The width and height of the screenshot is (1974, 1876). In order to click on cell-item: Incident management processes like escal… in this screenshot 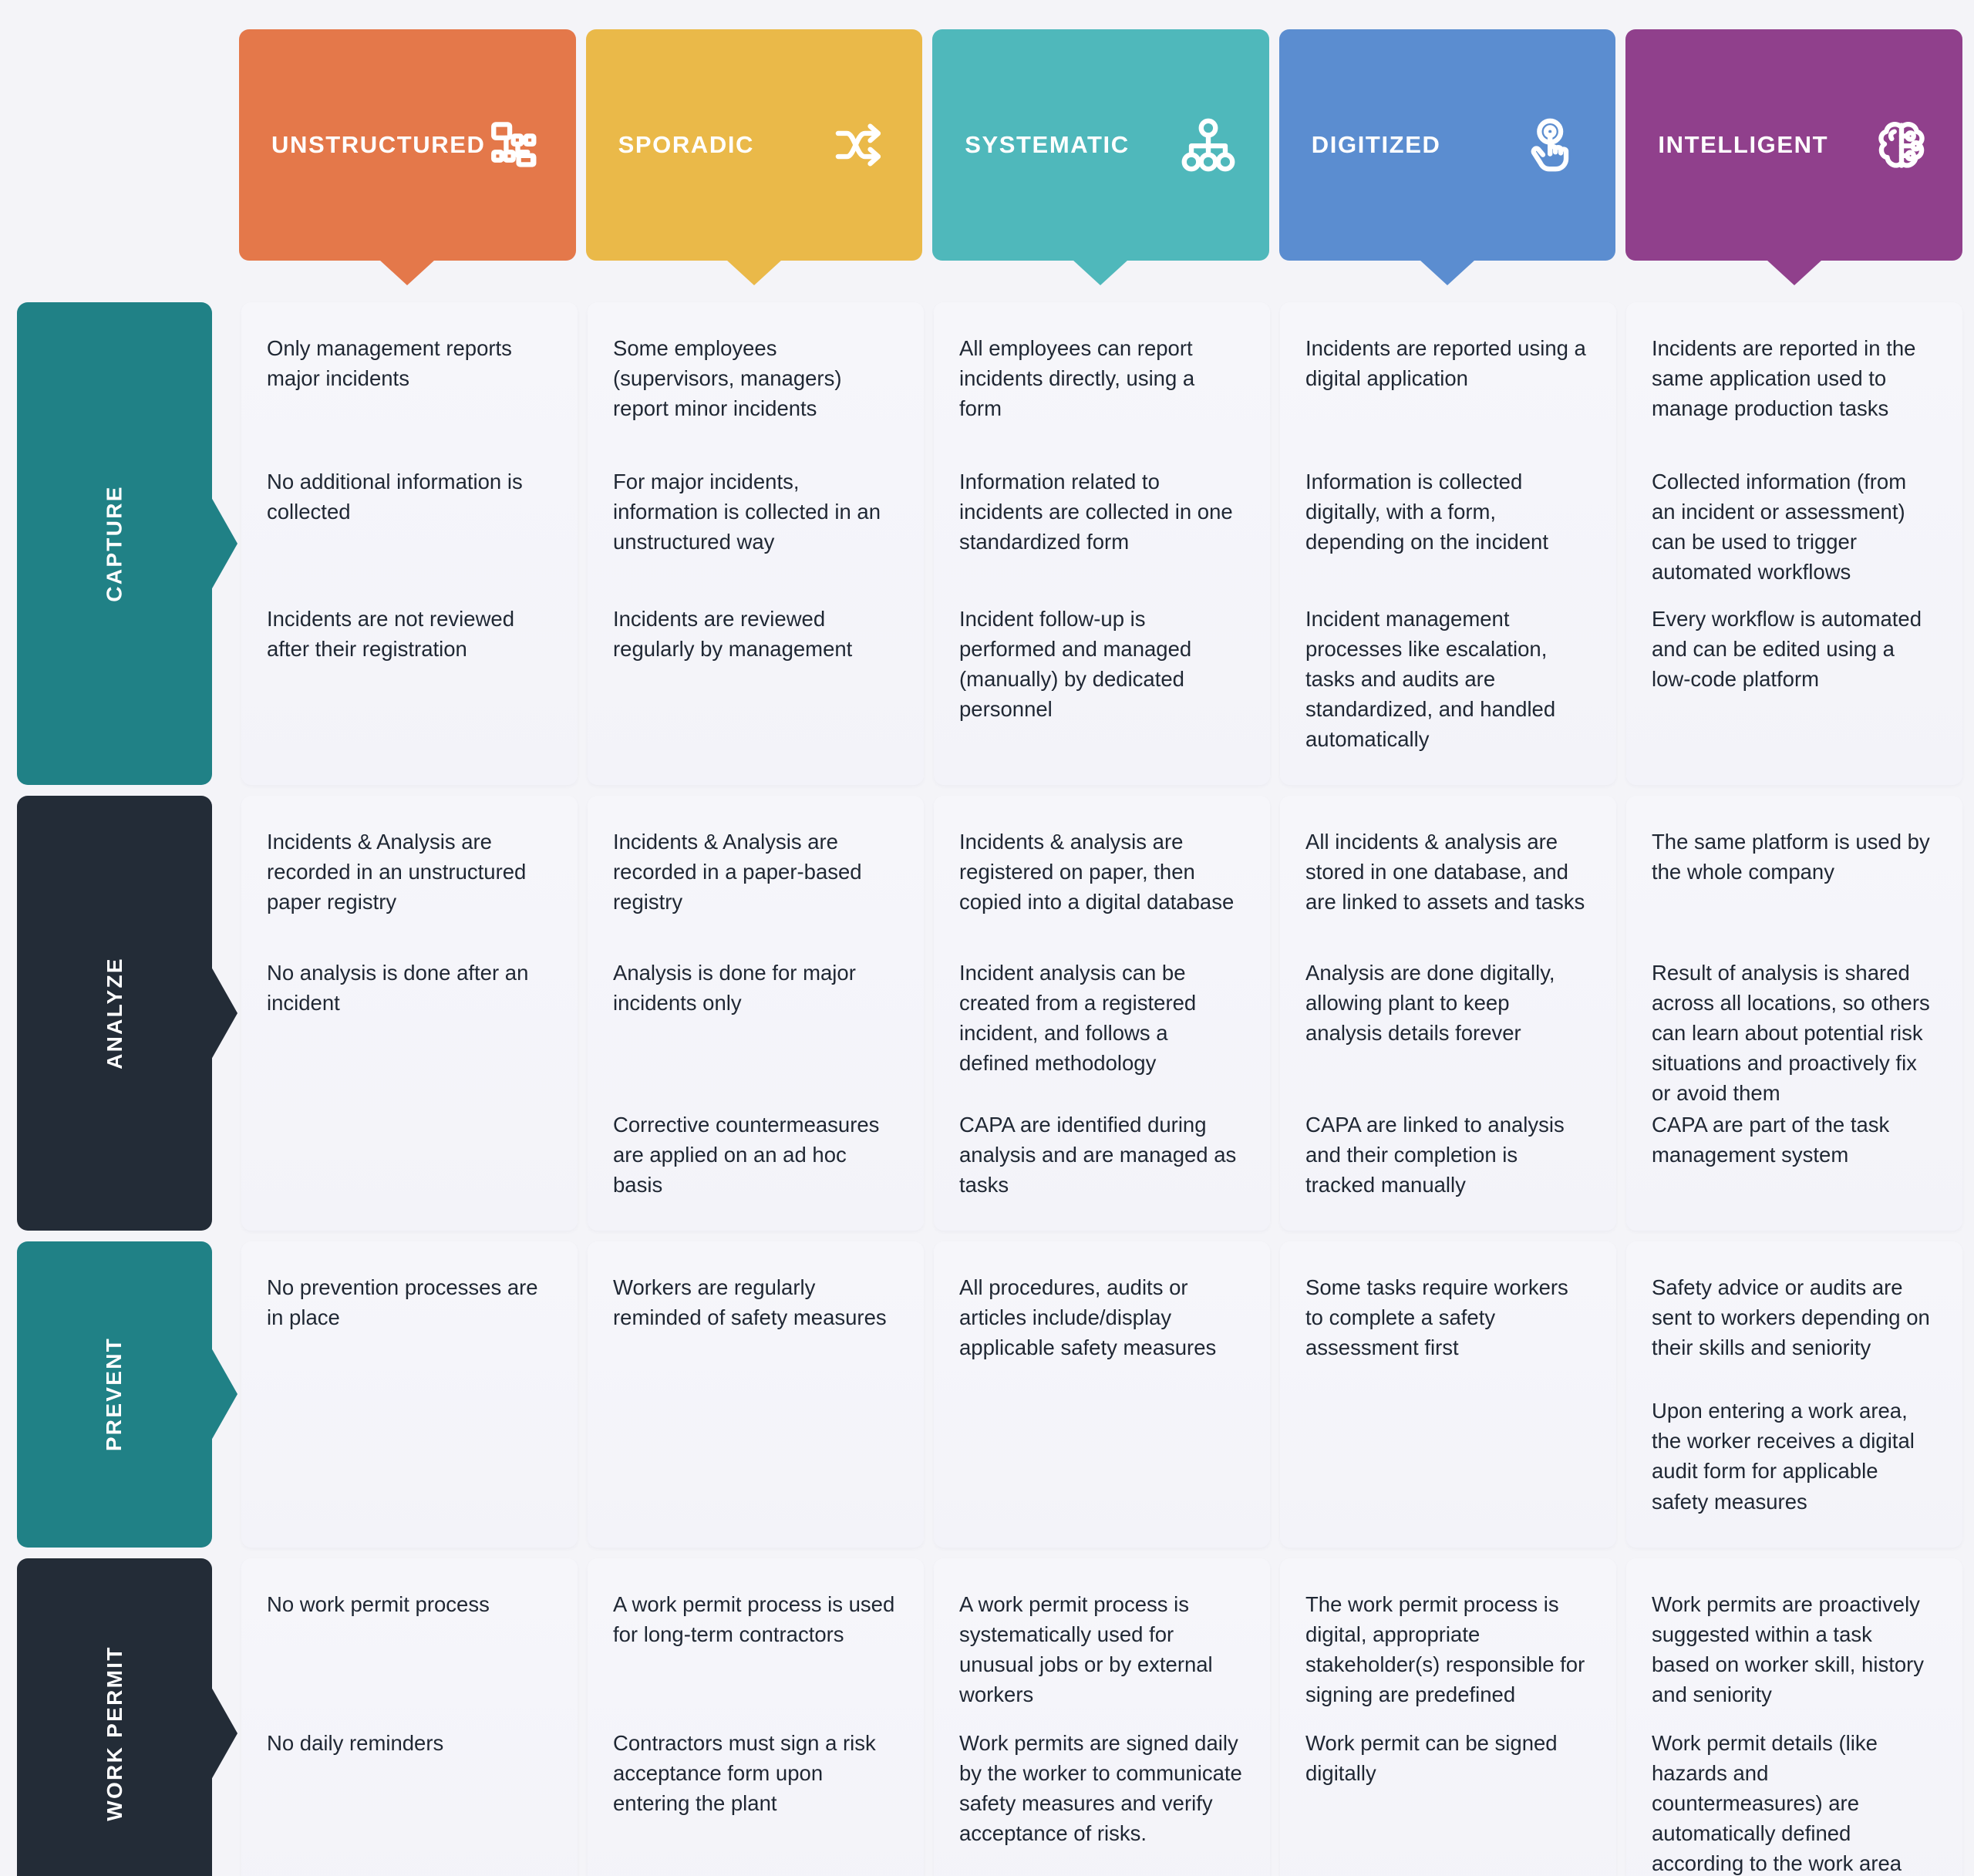, I will do `click(1431, 679)`.